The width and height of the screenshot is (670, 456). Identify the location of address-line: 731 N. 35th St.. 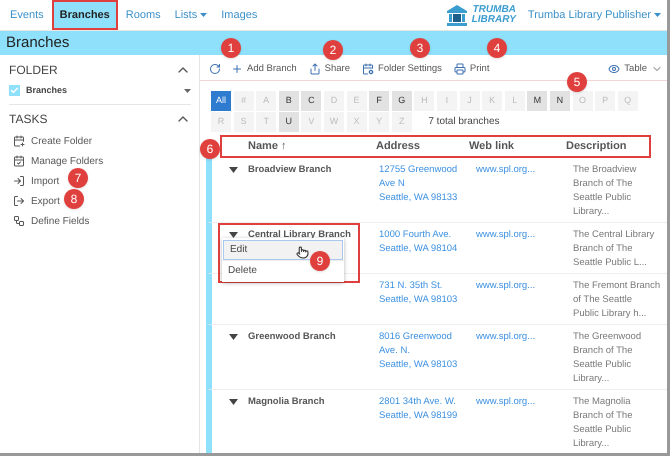
(427, 286).